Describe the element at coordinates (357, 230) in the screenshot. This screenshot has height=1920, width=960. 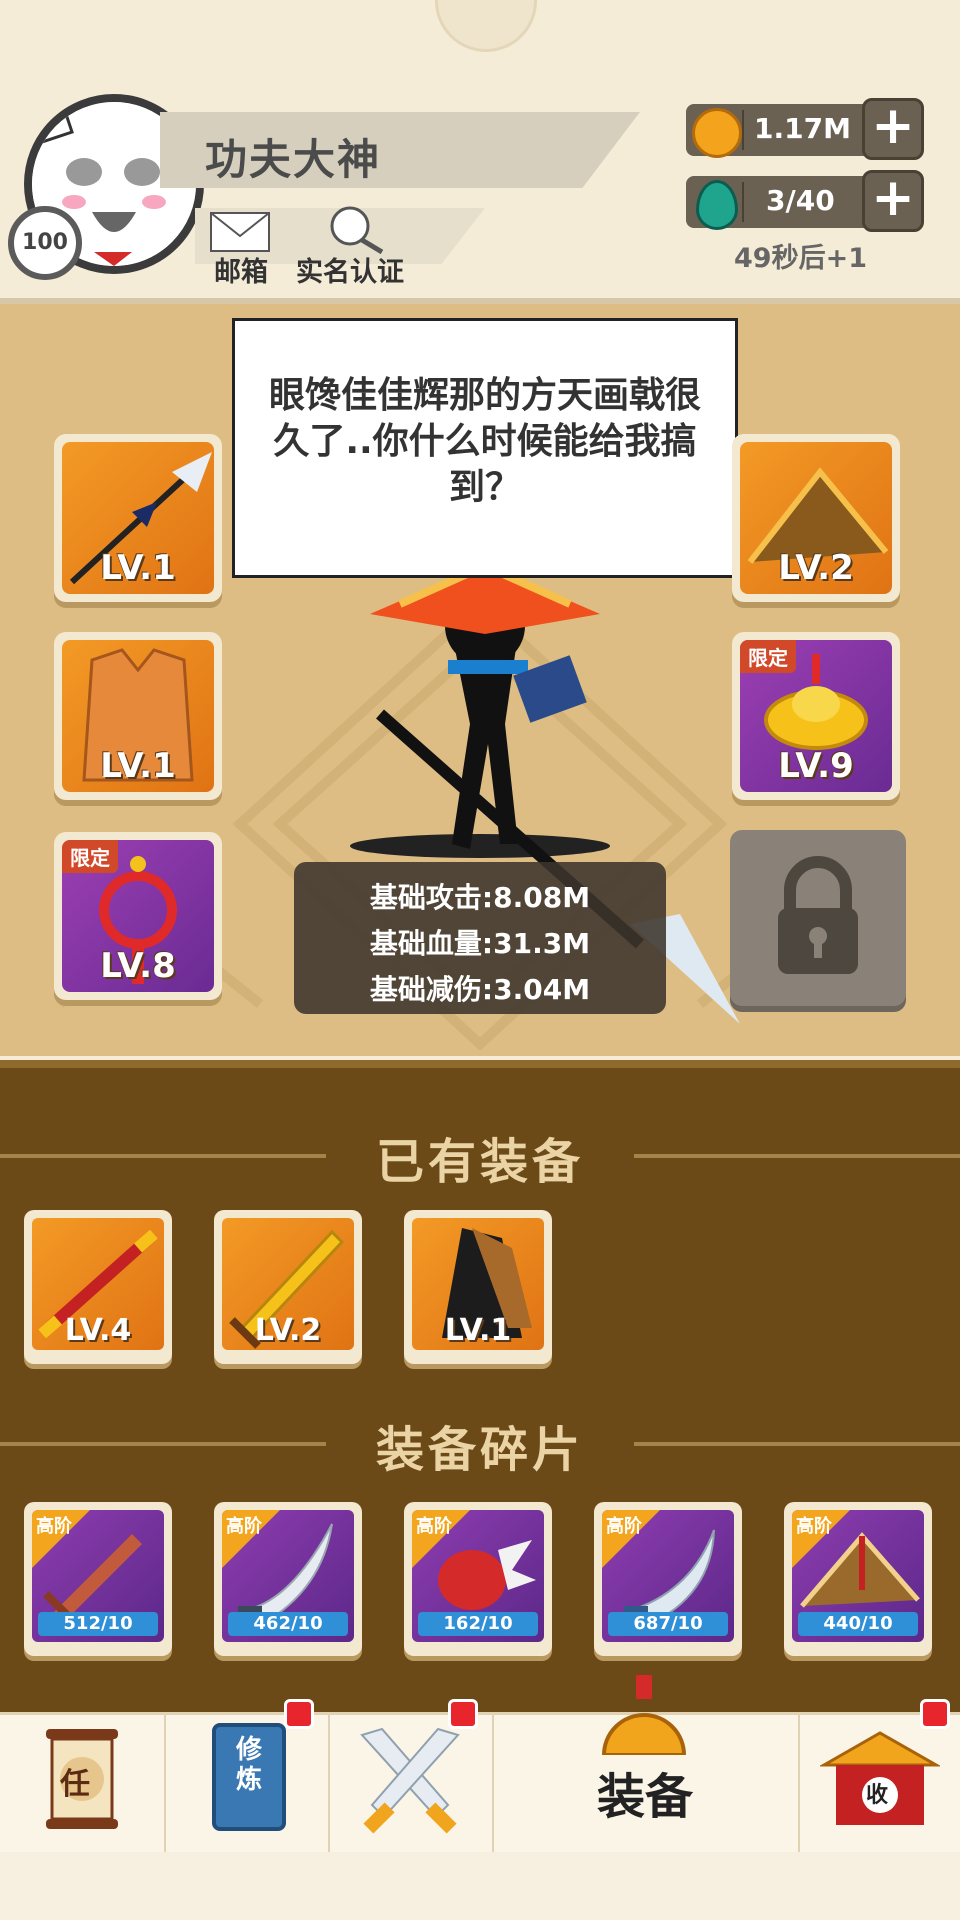
I see `magnifier-icon` at that location.